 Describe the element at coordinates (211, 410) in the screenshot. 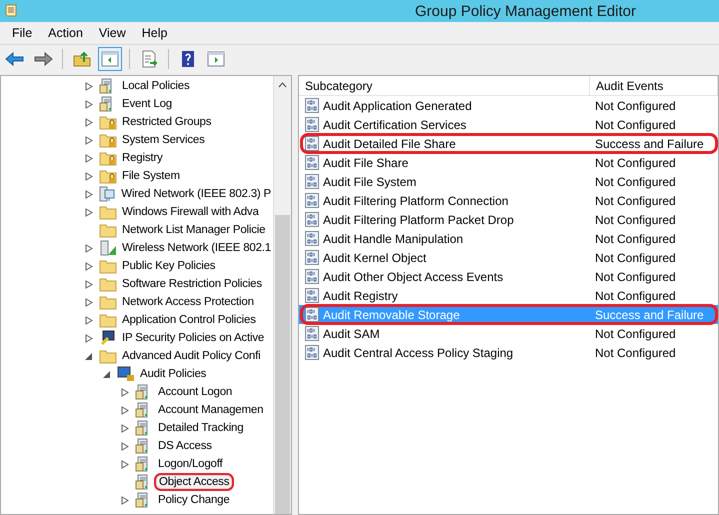

I see `tree-item: Account Managemen` at that location.